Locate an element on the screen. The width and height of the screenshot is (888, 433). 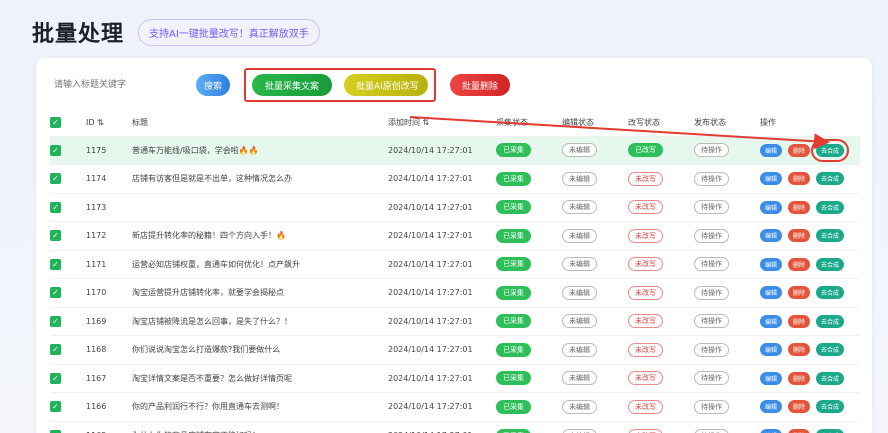
row-title: 为什么你的商品店铺在实不能好吗！ is located at coordinates (260, 427).